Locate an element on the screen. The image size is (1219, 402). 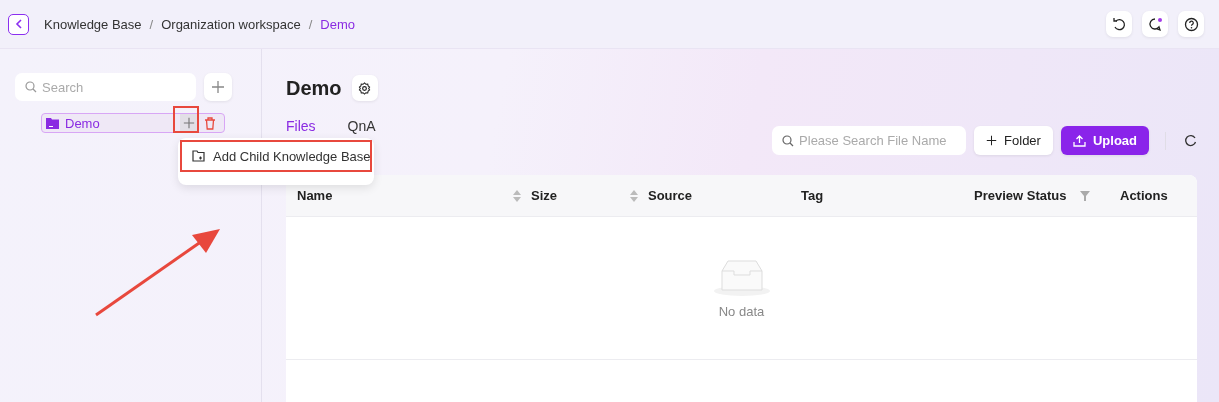
breadcrumb-link: Organization workspace is located at coordinates (231, 24).